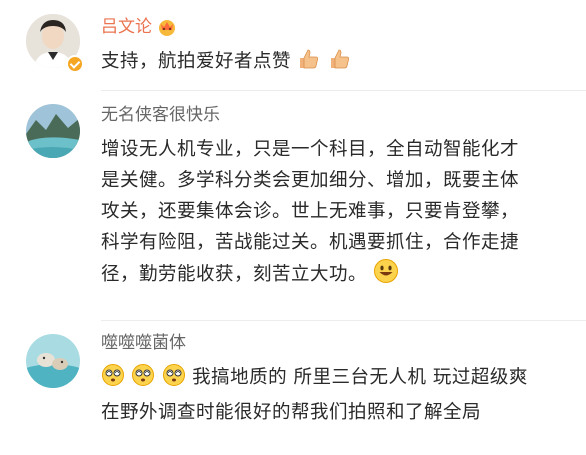 The image size is (586, 455). I want to click on smile-emoji-icon, so click(386, 276).